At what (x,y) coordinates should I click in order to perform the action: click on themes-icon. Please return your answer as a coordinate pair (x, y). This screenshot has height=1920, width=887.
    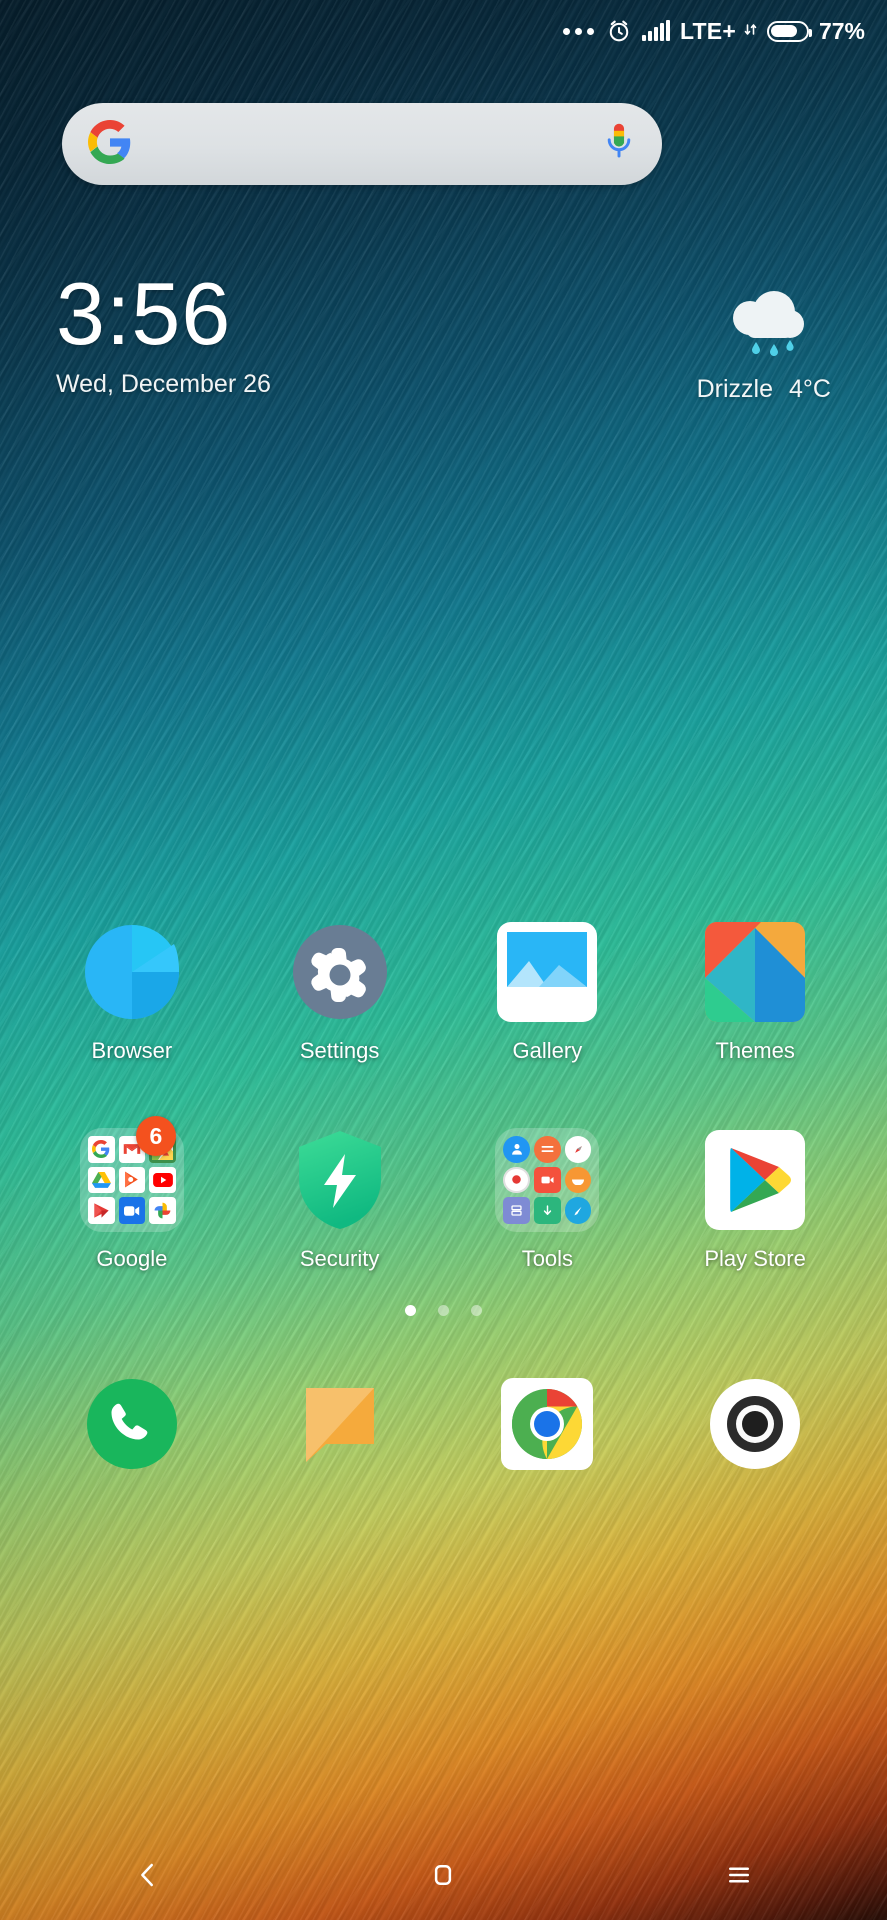
    Looking at the image, I should click on (755, 972).